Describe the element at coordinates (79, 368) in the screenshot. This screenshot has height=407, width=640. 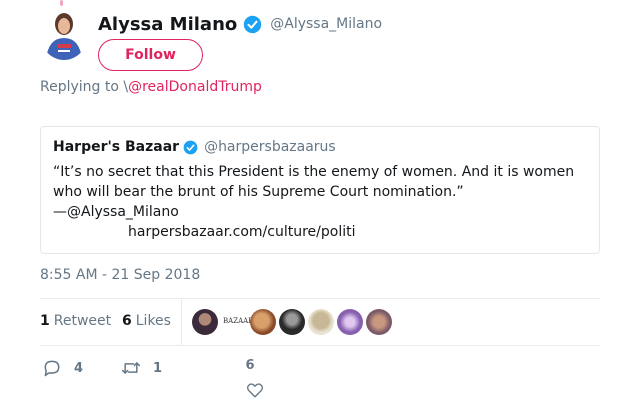
I see `reply-count: 4` at that location.